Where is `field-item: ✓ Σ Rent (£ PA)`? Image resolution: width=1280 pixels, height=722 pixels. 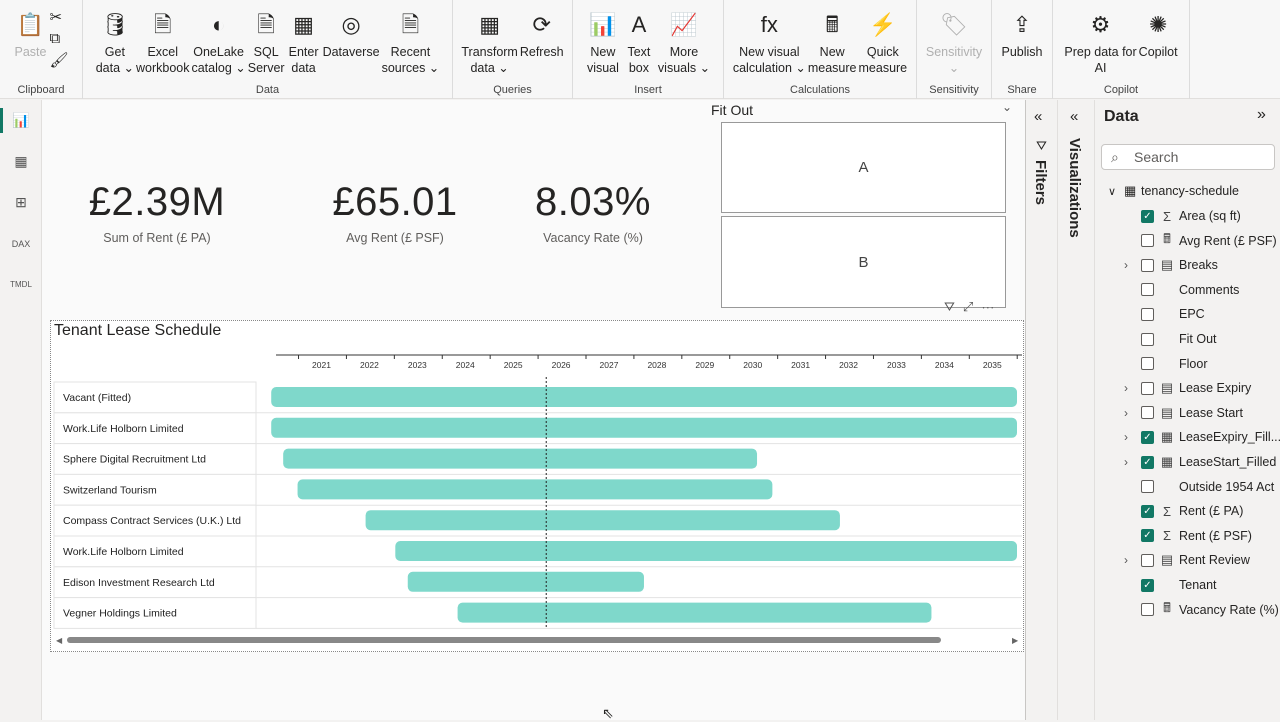
field-item: ✓ Σ Rent (£ PA) is located at coordinates (1187, 511).